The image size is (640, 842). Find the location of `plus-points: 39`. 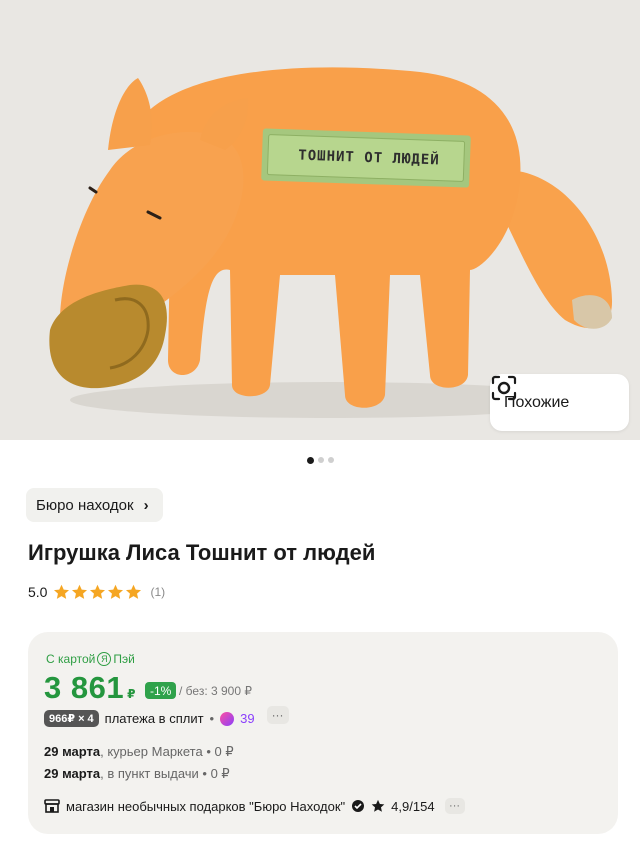

plus-points: 39 is located at coordinates (247, 718).